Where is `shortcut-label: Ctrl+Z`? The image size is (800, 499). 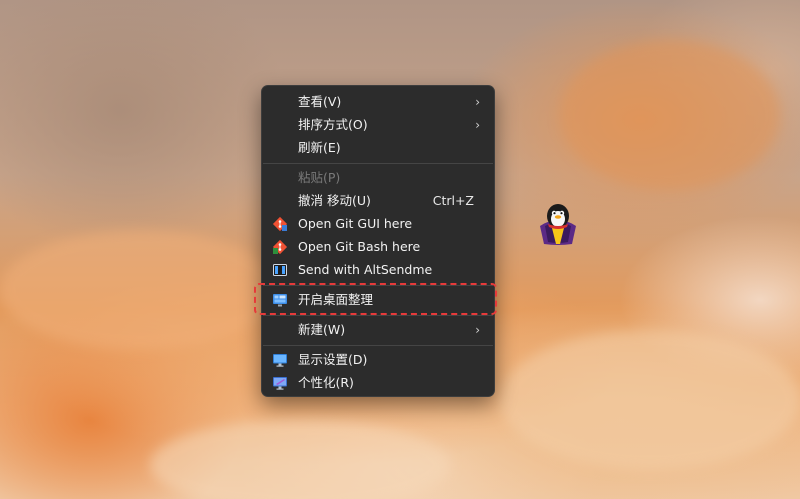
shortcut-label: Ctrl+Z is located at coordinates (453, 200).